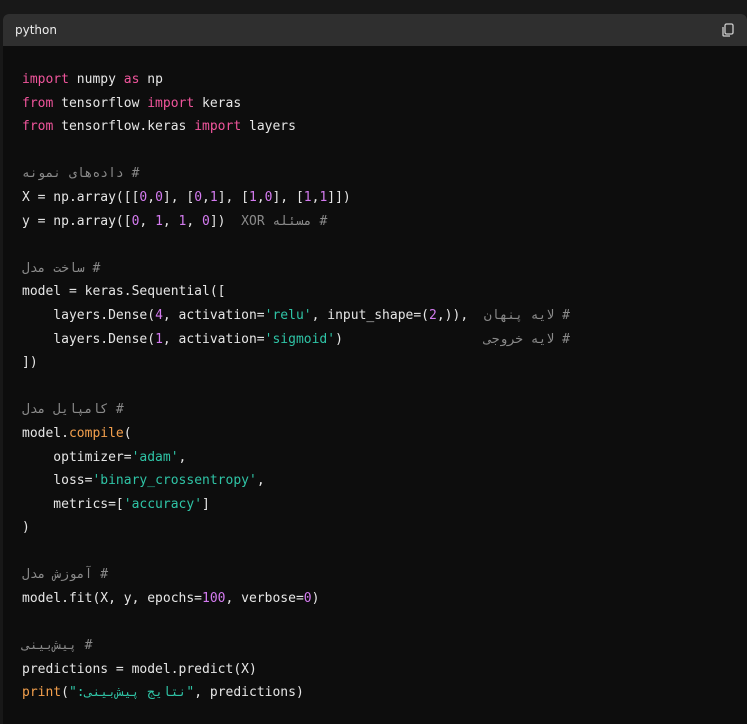 This screenshot has height=724, width=747. Describe the element at coordinates (57, 646) in the screenshot. I see `code-token: # پیش‌بینی` at that location.